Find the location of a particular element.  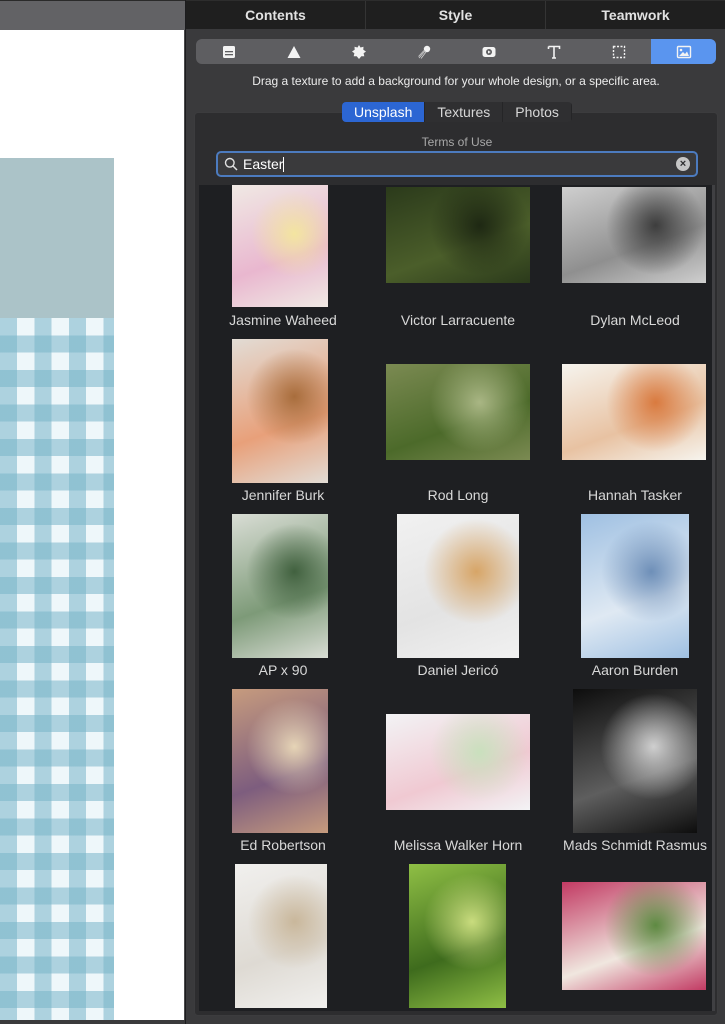

search-value: Easter is located at coordinates (263, 163).